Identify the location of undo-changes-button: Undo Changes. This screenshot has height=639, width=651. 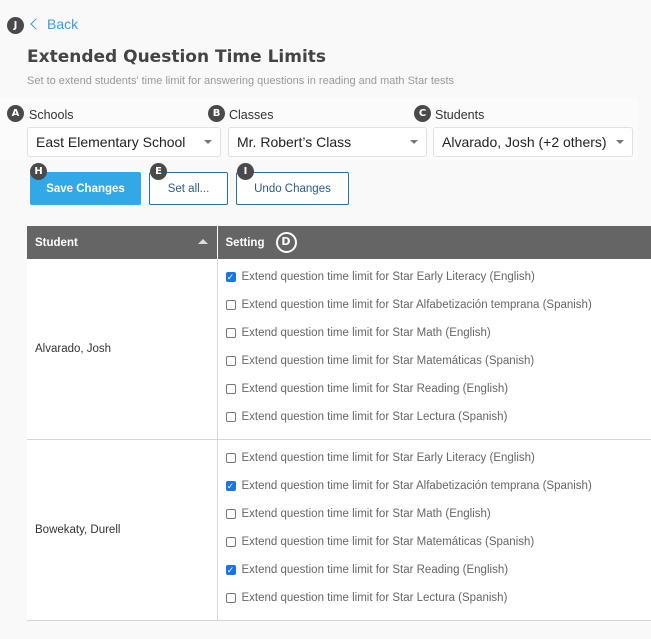
(292, 188).